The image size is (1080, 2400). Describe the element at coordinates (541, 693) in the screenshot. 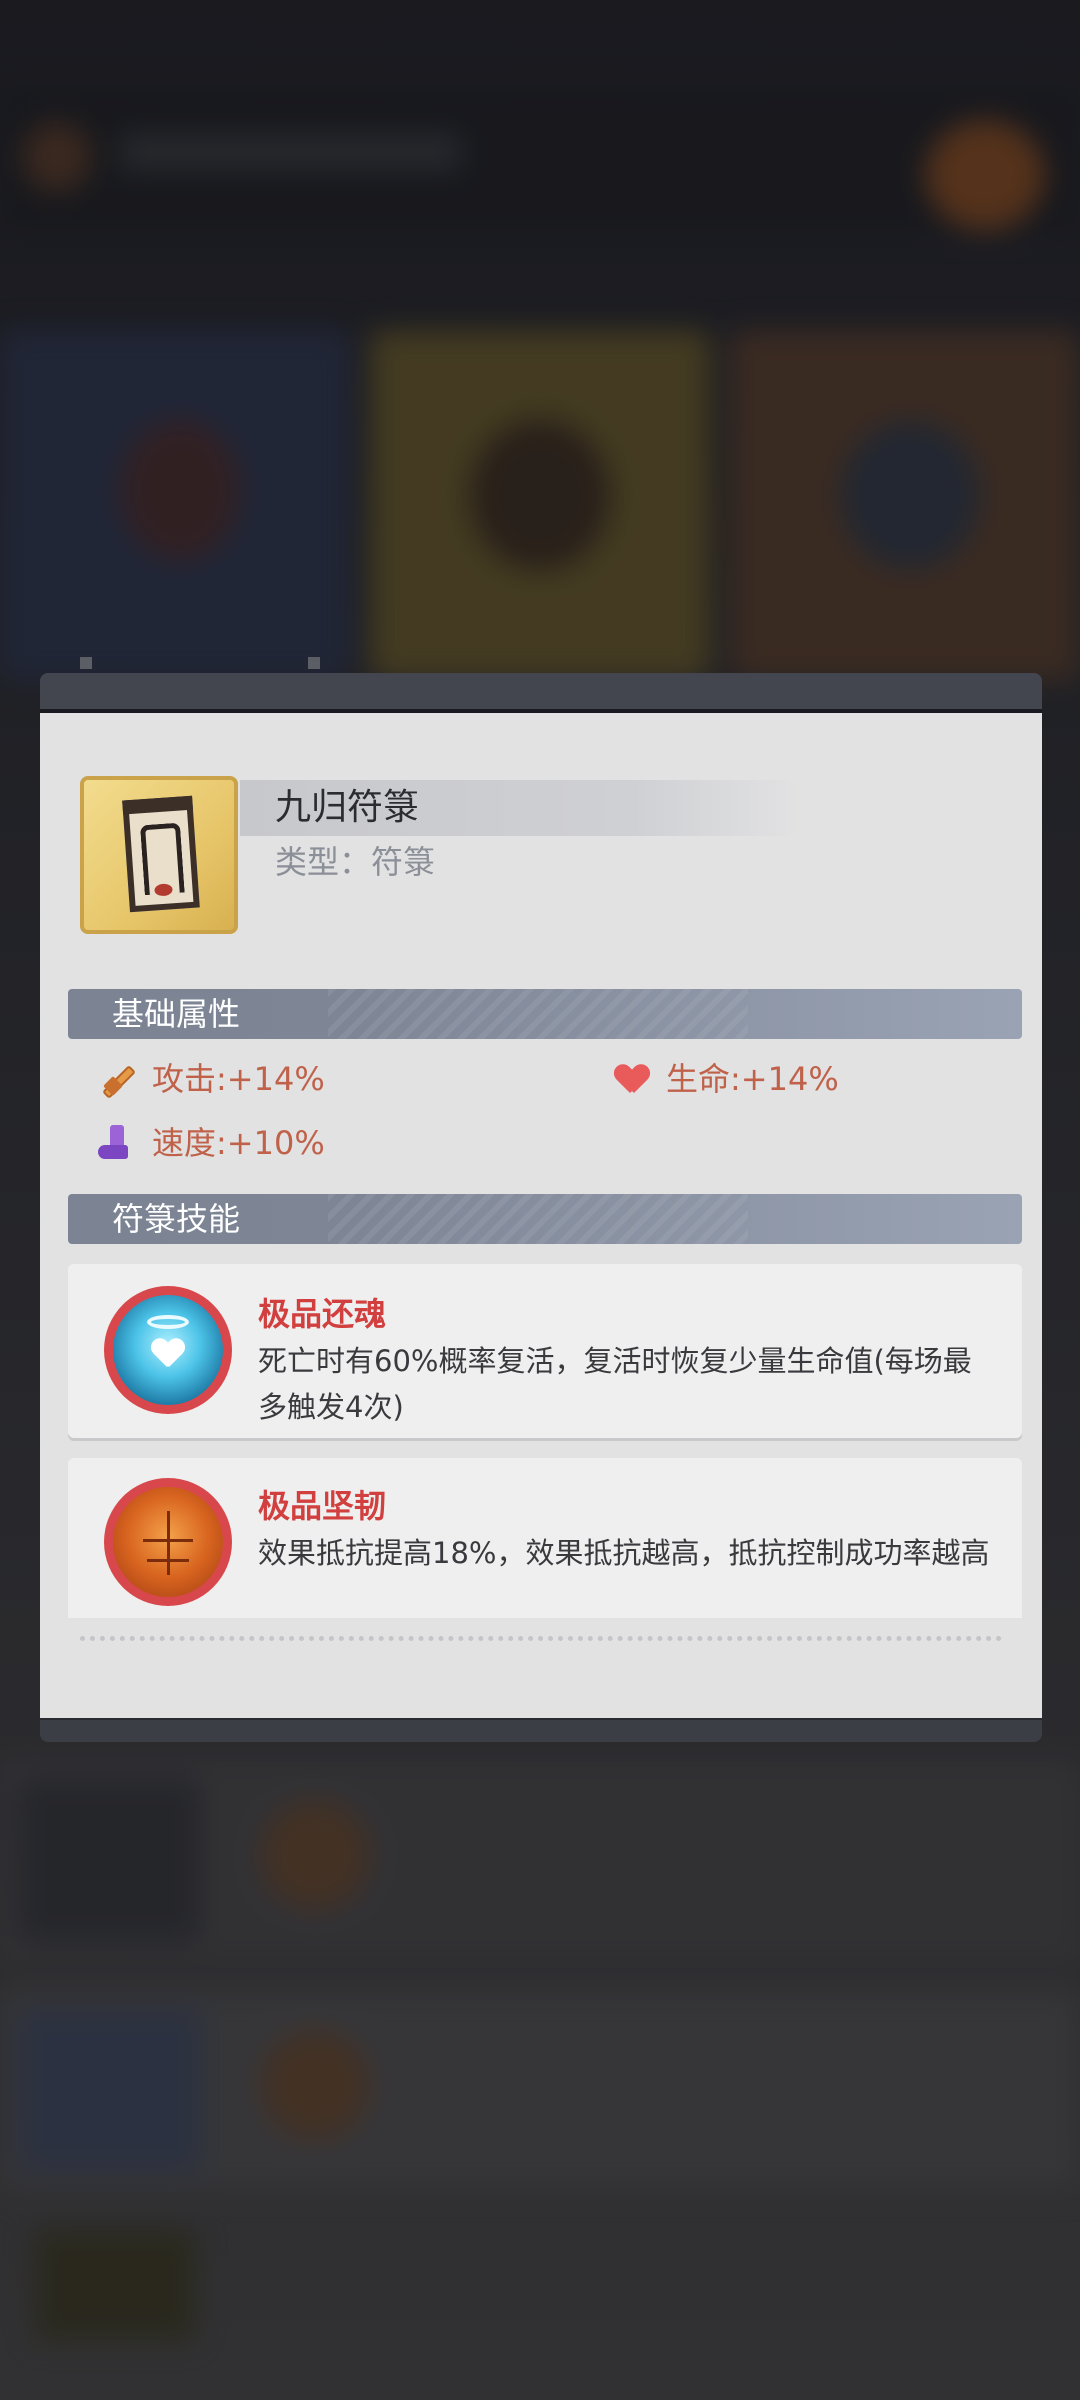

I see `panel-top-bar` at that location.